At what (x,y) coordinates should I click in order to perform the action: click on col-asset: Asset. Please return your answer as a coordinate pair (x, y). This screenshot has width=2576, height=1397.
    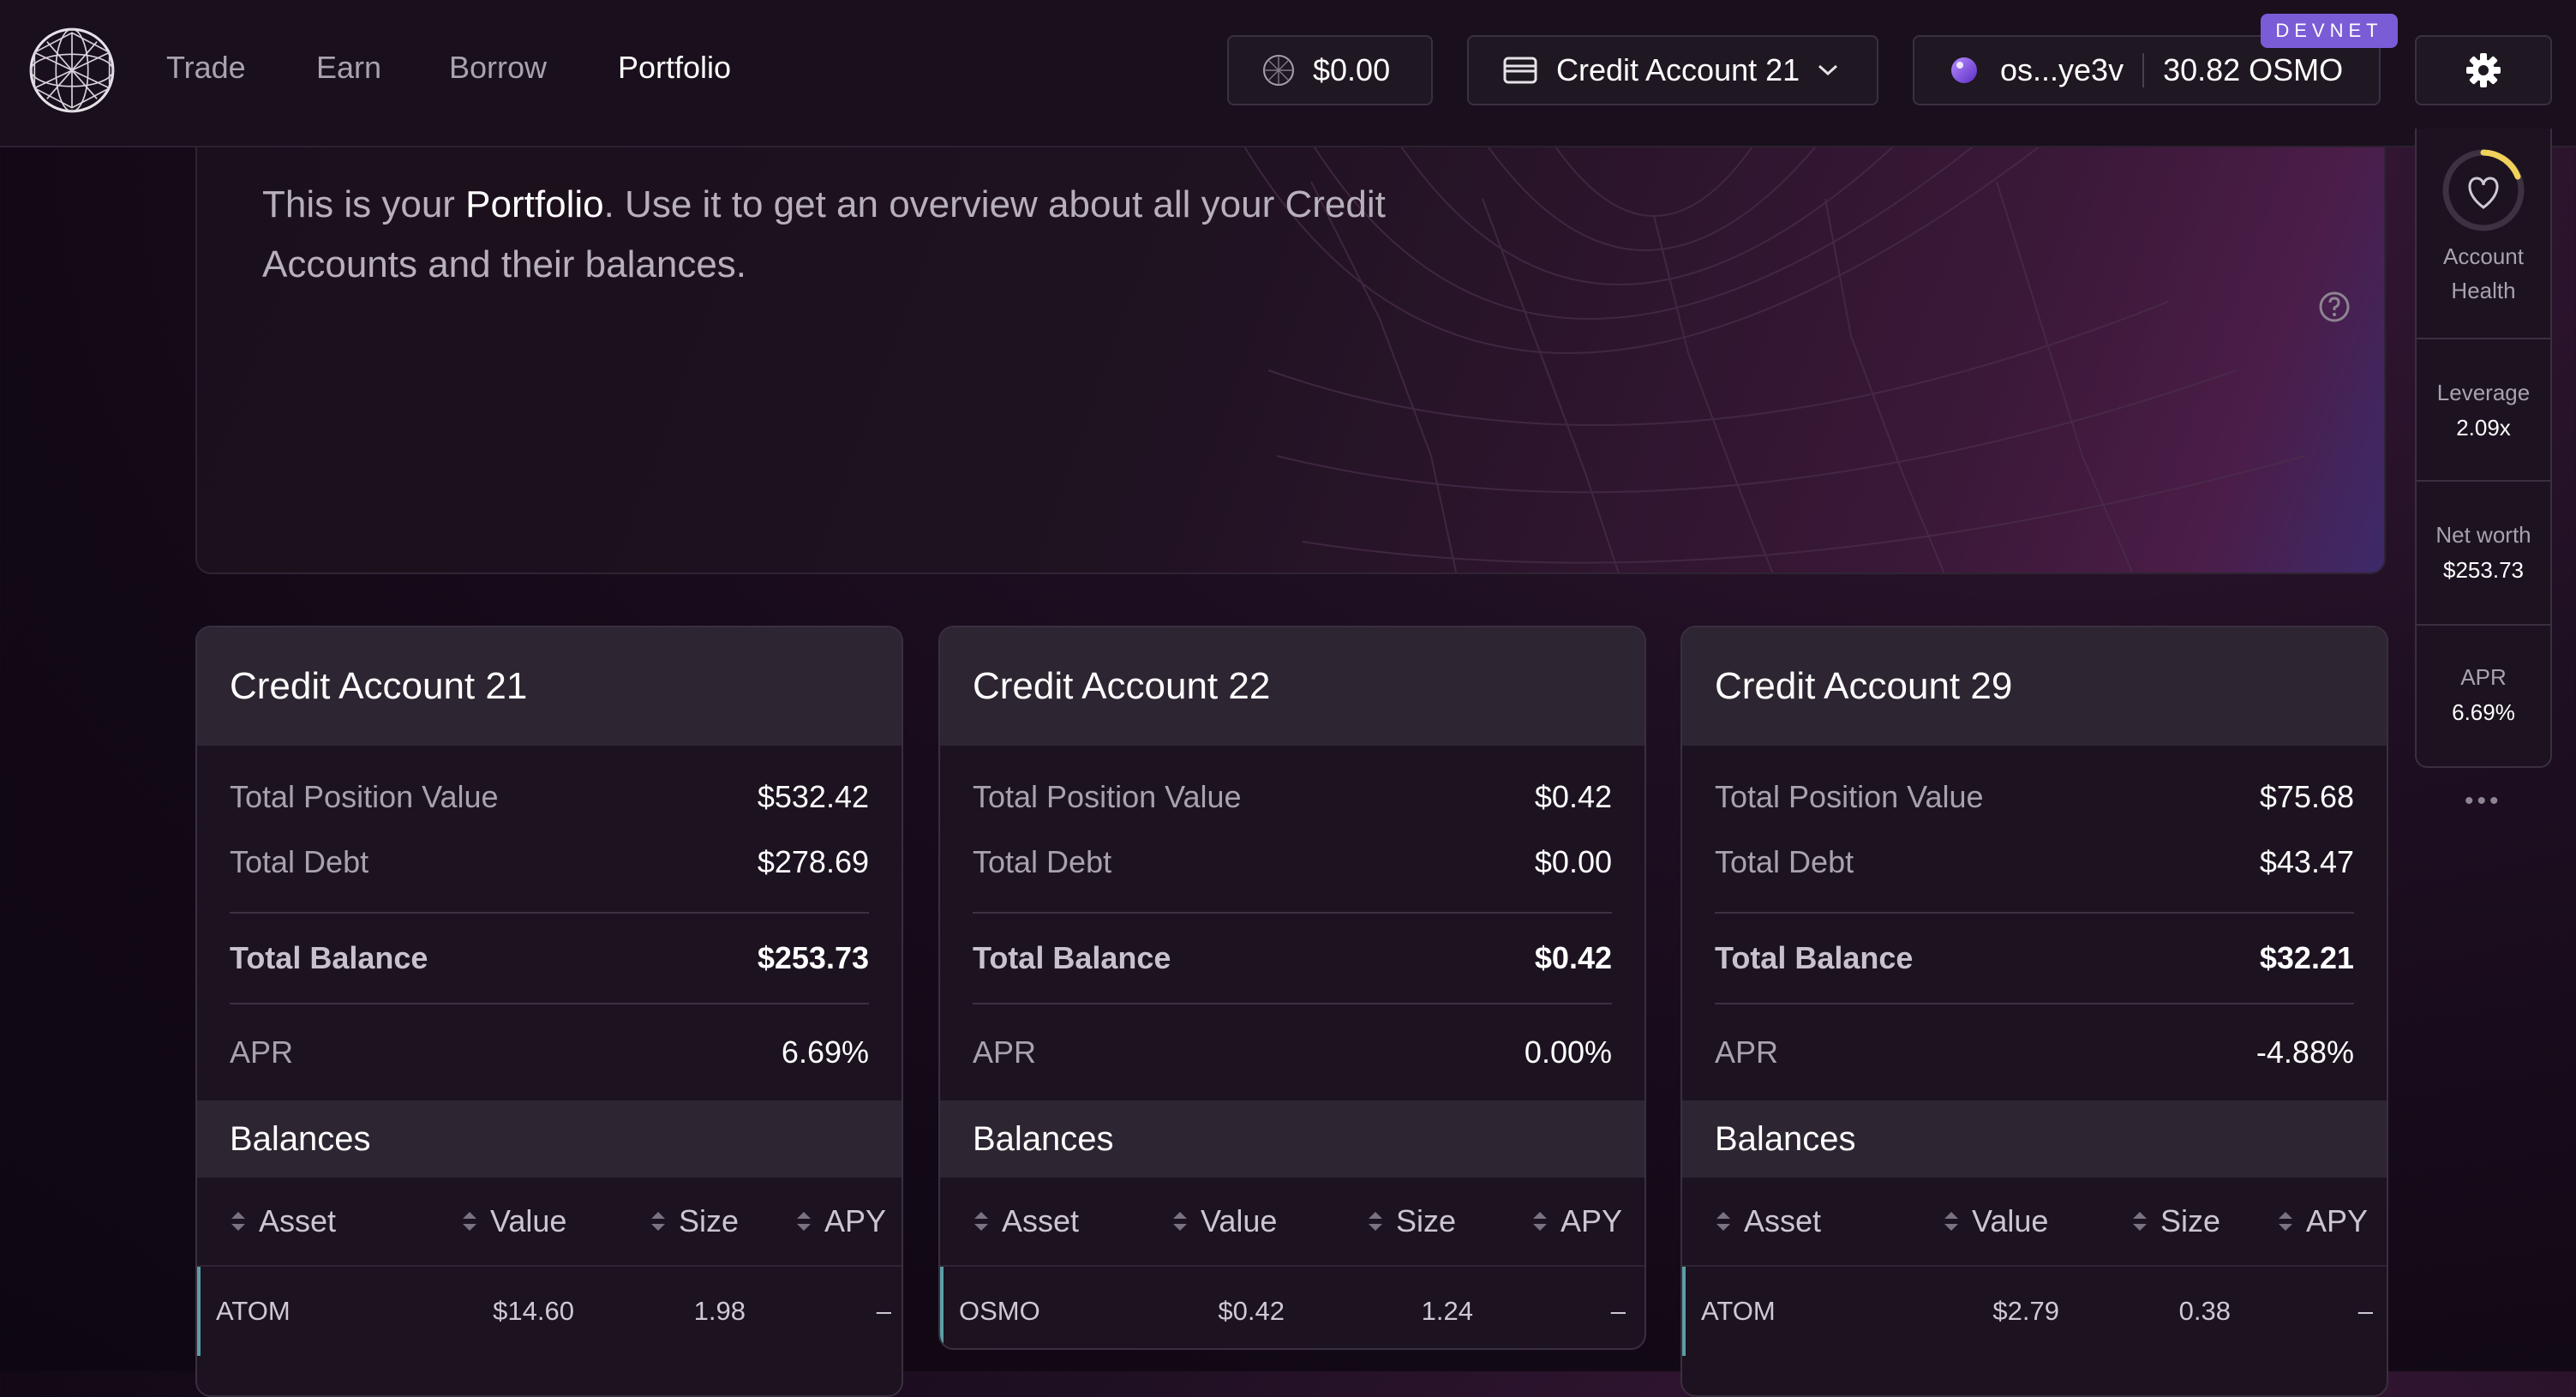
    Looking at the image, I should click on (298, 1221).